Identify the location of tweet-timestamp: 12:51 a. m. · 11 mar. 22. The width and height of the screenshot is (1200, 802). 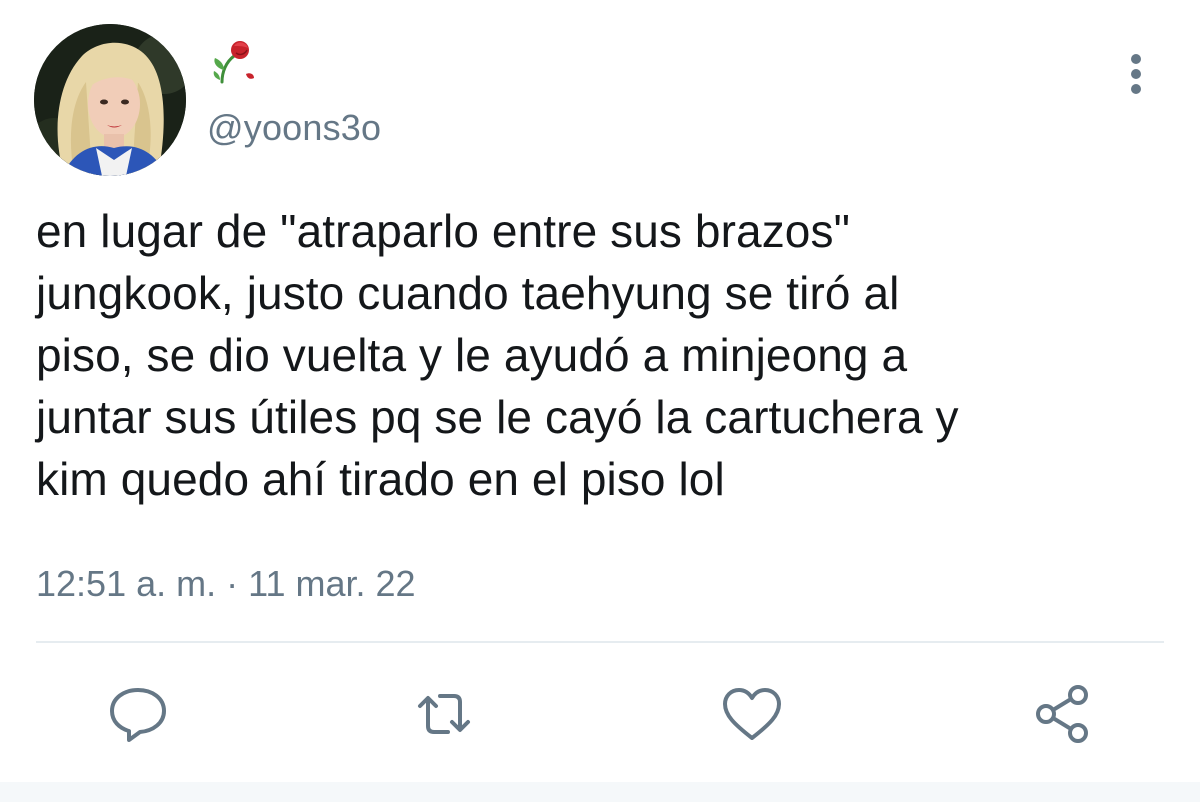
(226, 584).